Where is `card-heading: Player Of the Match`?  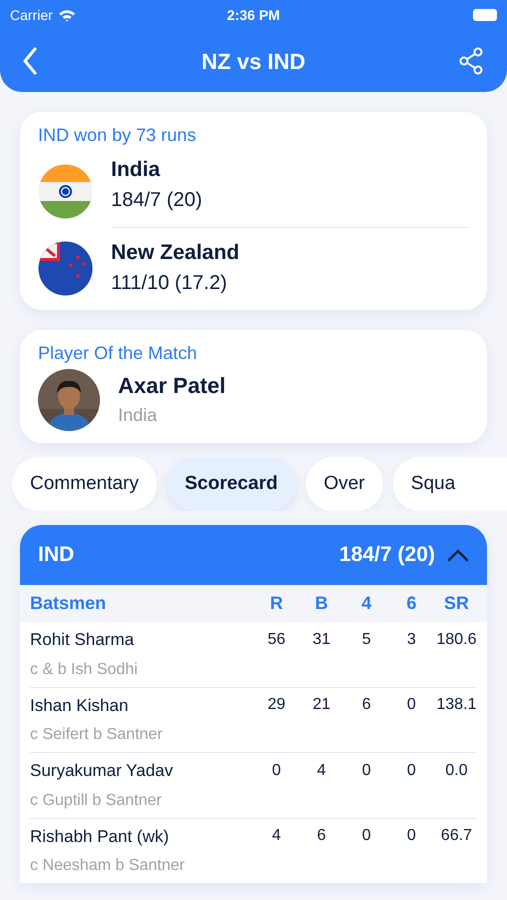
card-heading: Player Of the Match is located at coordinates (118, 353).